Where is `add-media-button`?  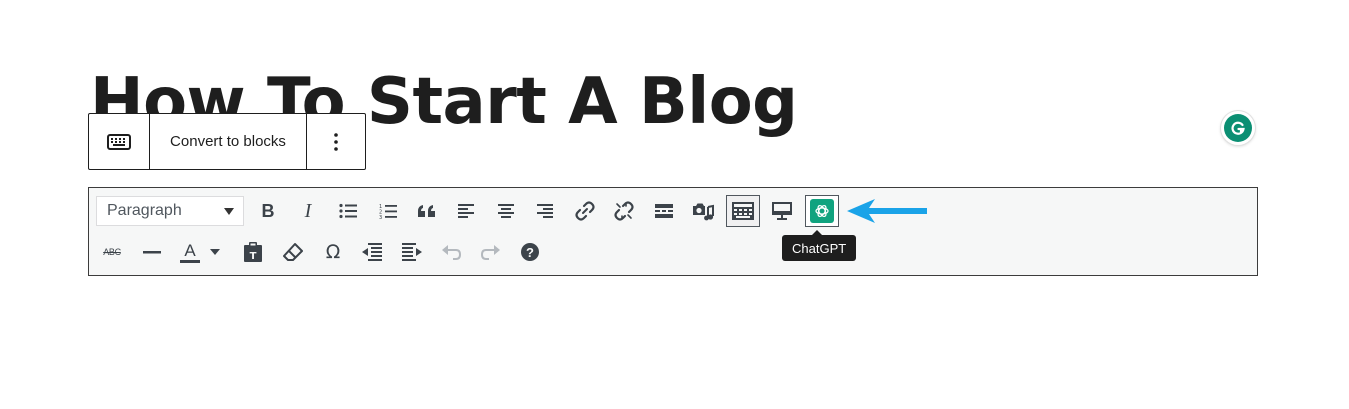
add-media-button is located at coordinates (703, 211).